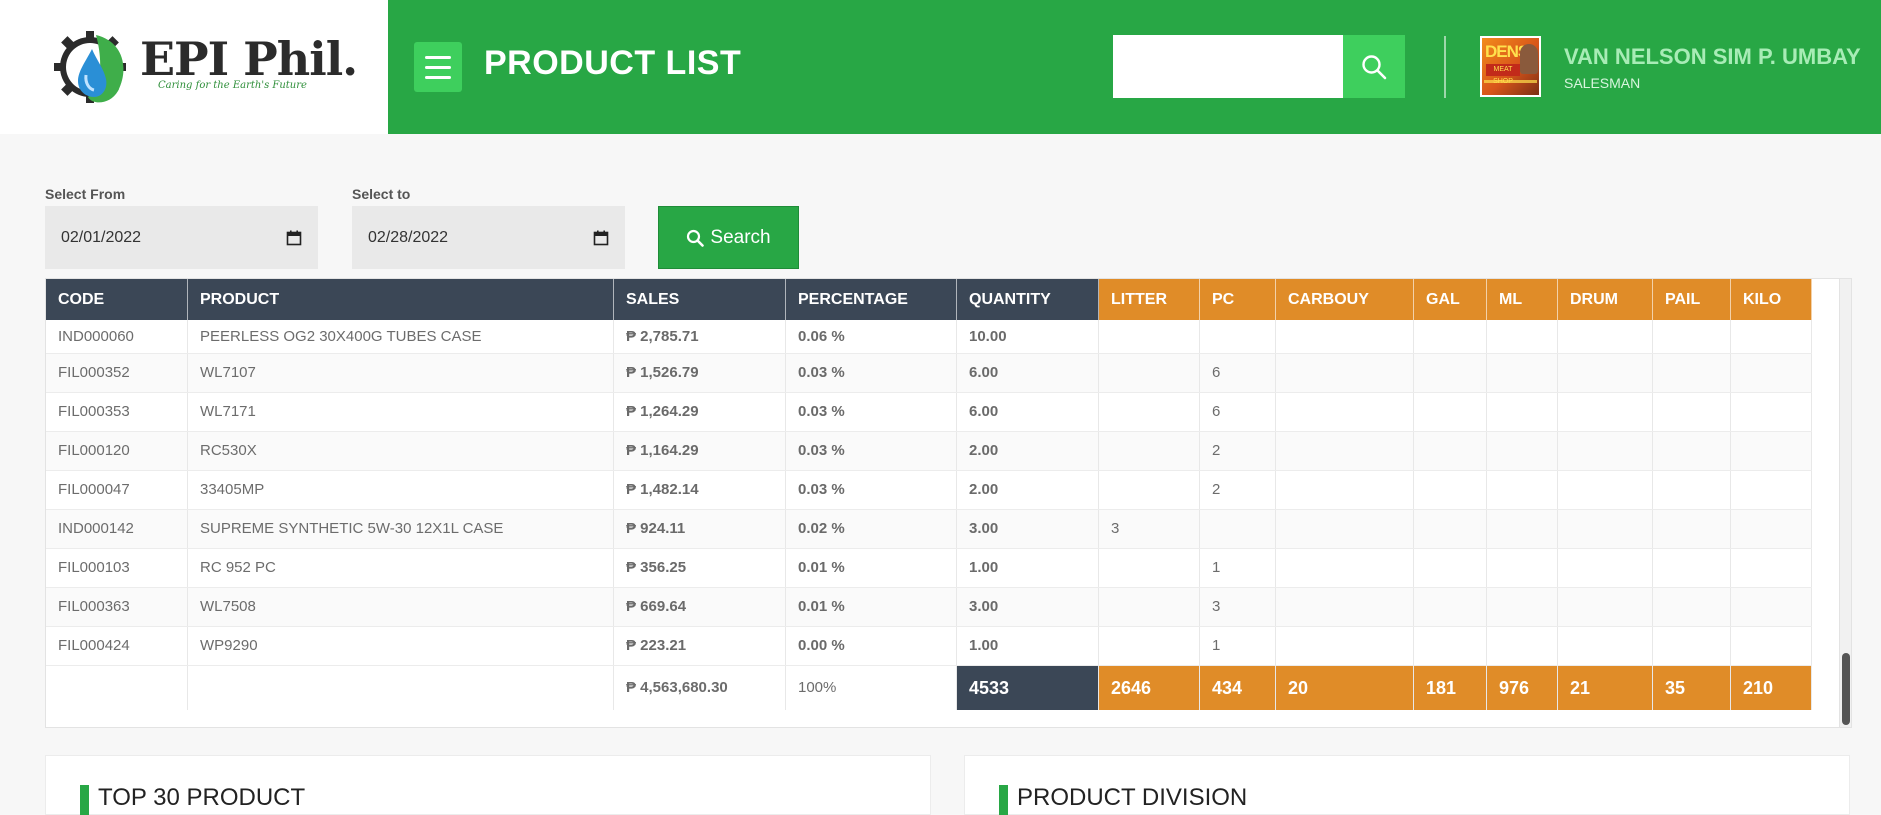  Describe the element at coordinates (696, 238) in the screenshot. I see `search-icon` at that location.